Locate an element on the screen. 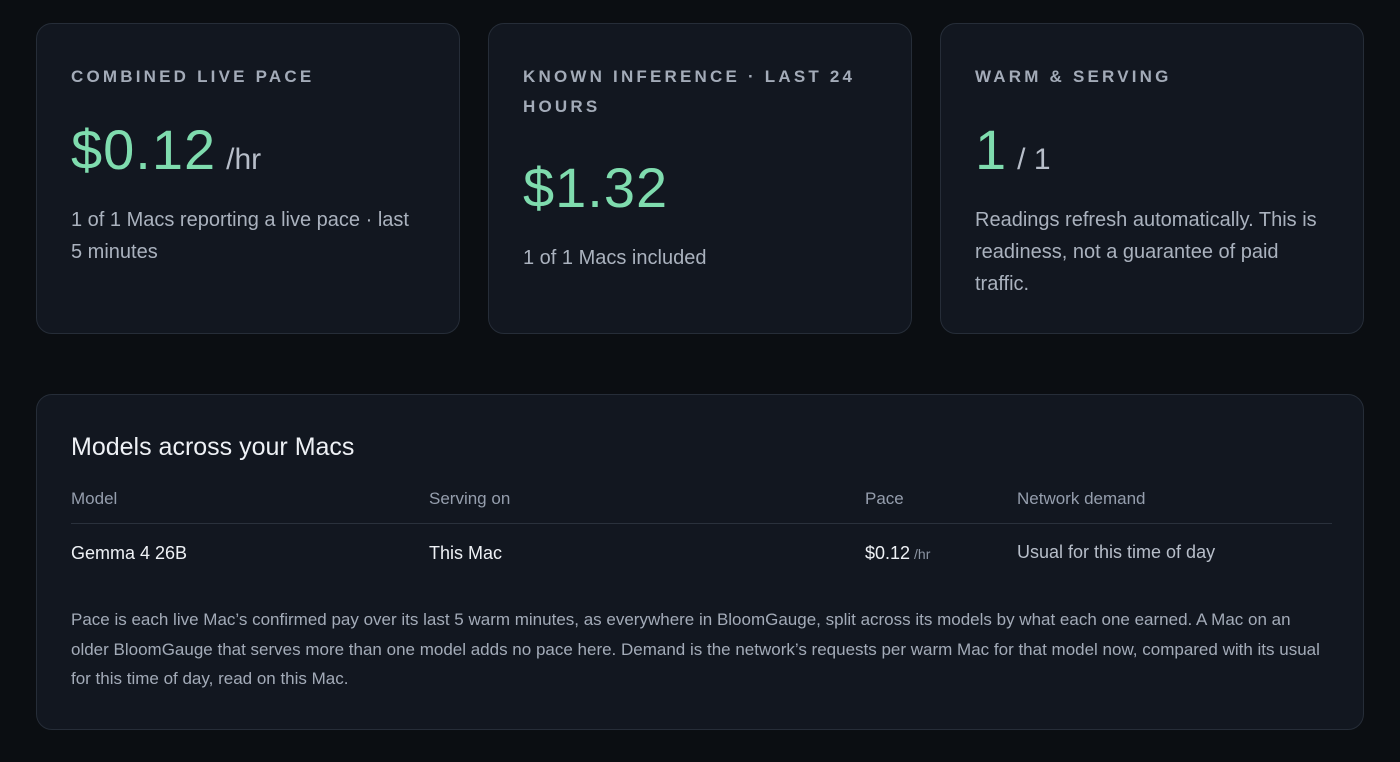  pace-amount: $0.12 is located at coordinates (888, 552).